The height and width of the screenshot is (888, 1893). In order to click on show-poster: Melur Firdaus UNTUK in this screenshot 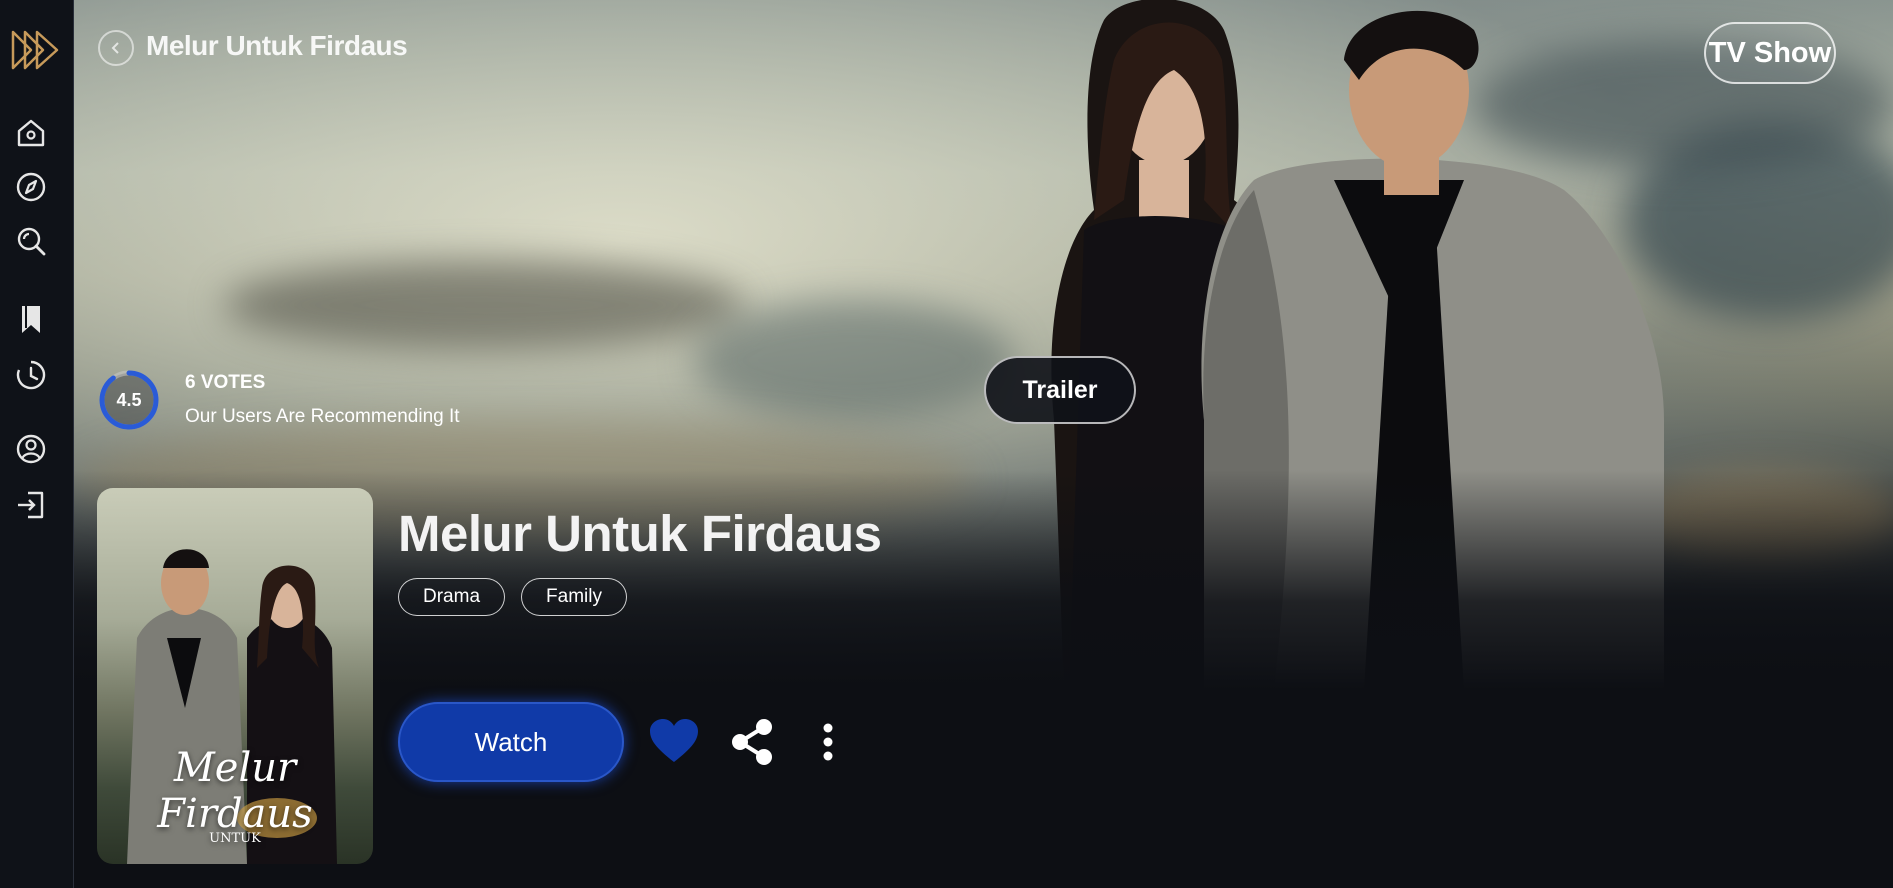, I will do `click(235, 676)`.